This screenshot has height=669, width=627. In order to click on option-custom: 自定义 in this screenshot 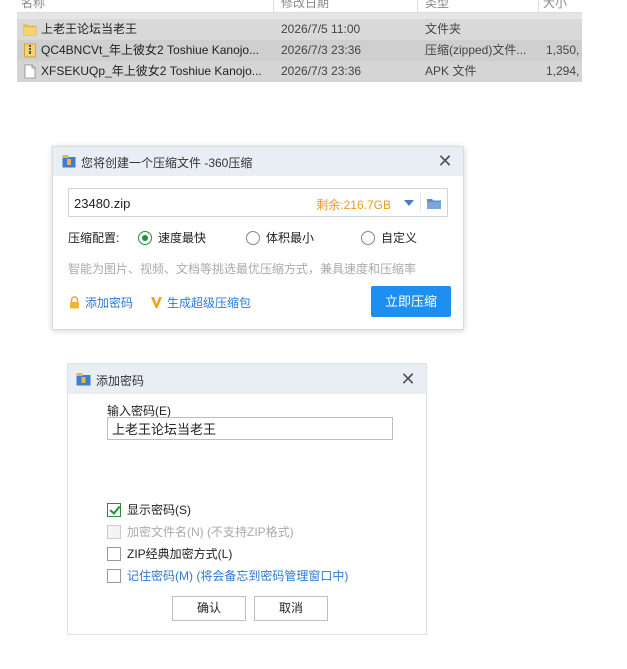, I will do `click(389, 237)`.